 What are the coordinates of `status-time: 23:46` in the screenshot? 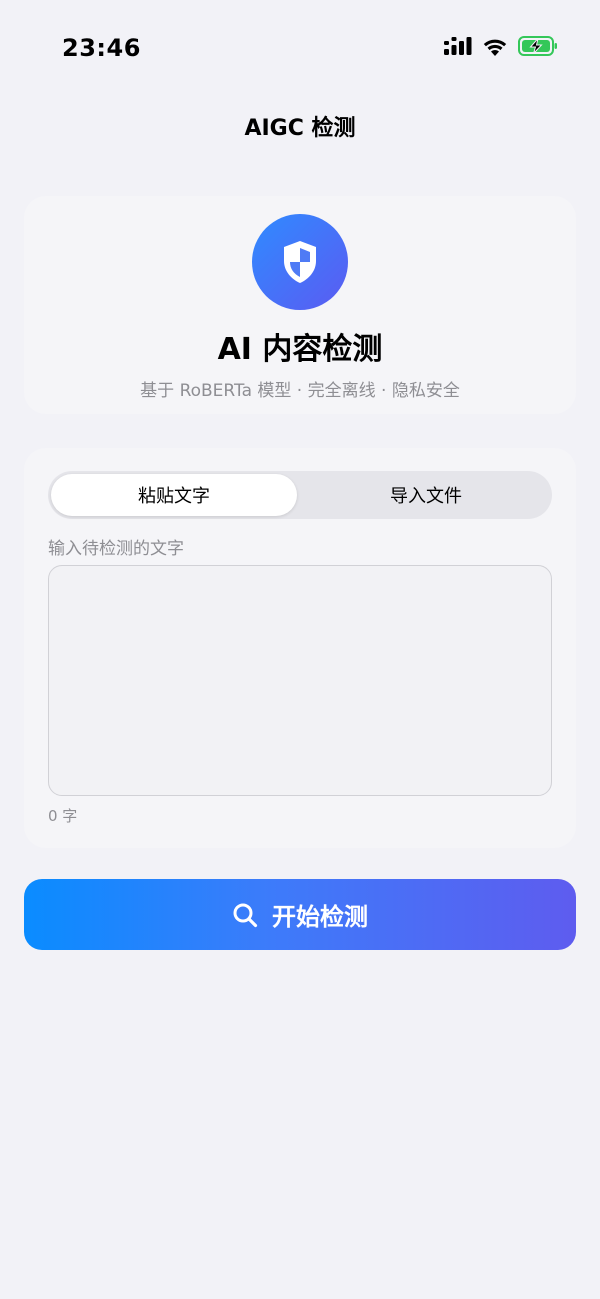 It's located at (101, 48).